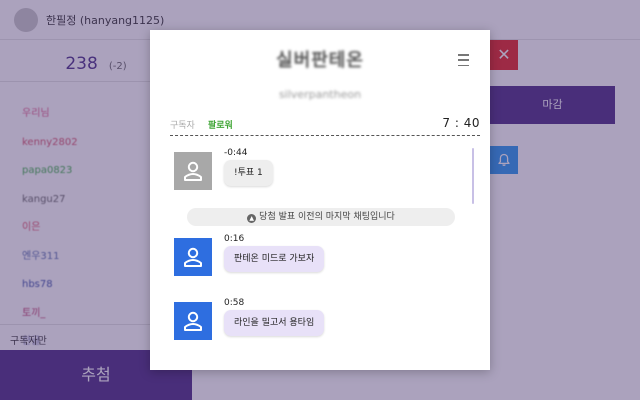 This screenshot has height=400, width=640. Describe the element at coordinates (220, 124) in the screenshot. I see `tab-follower: 팔로워` at that location.